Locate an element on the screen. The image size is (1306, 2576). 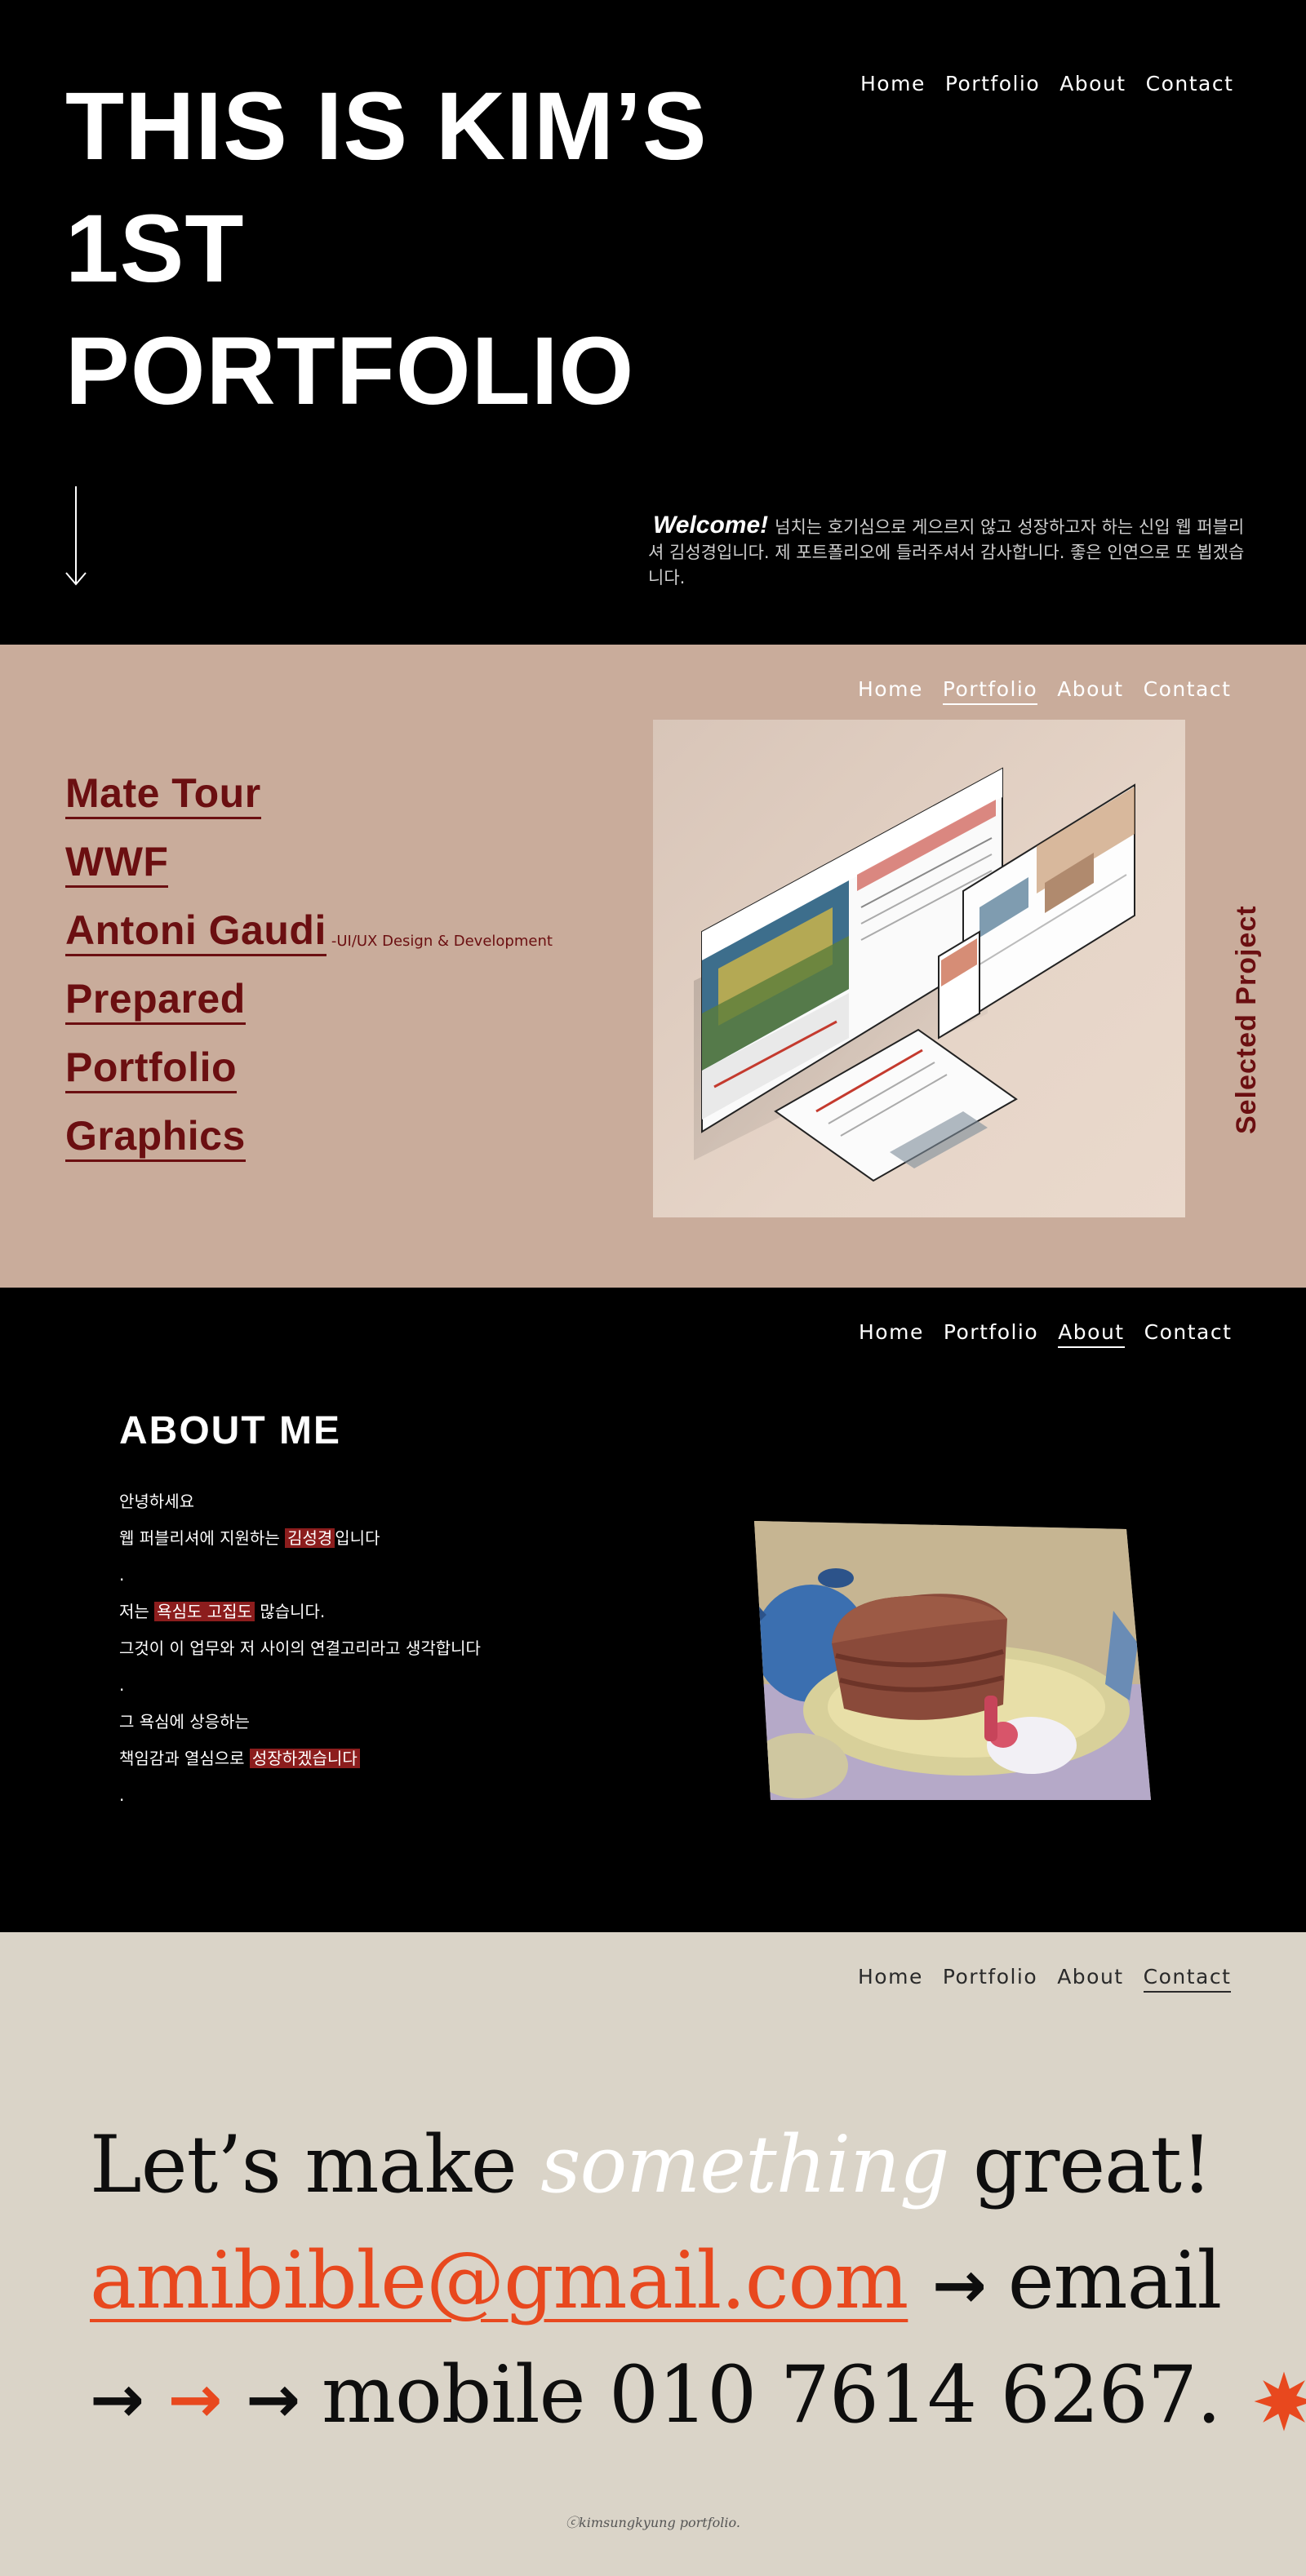
about-line: 책임감과 열심으로 성장하겠습니다 is located at coordinates (300, 1758).